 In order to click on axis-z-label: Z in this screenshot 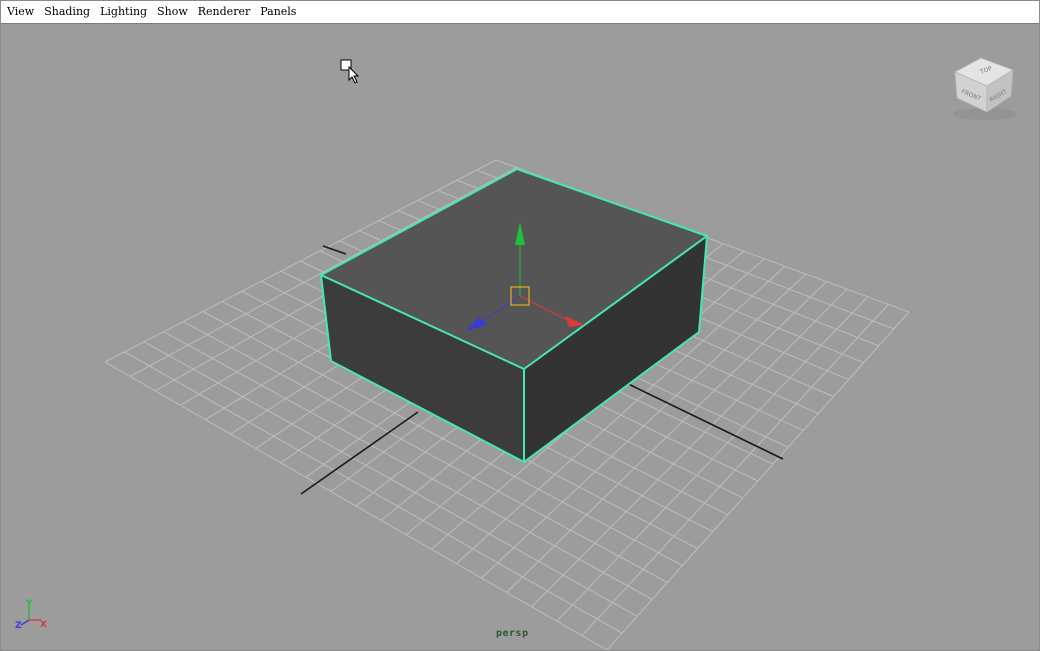, I will do `click(18, 626)`.